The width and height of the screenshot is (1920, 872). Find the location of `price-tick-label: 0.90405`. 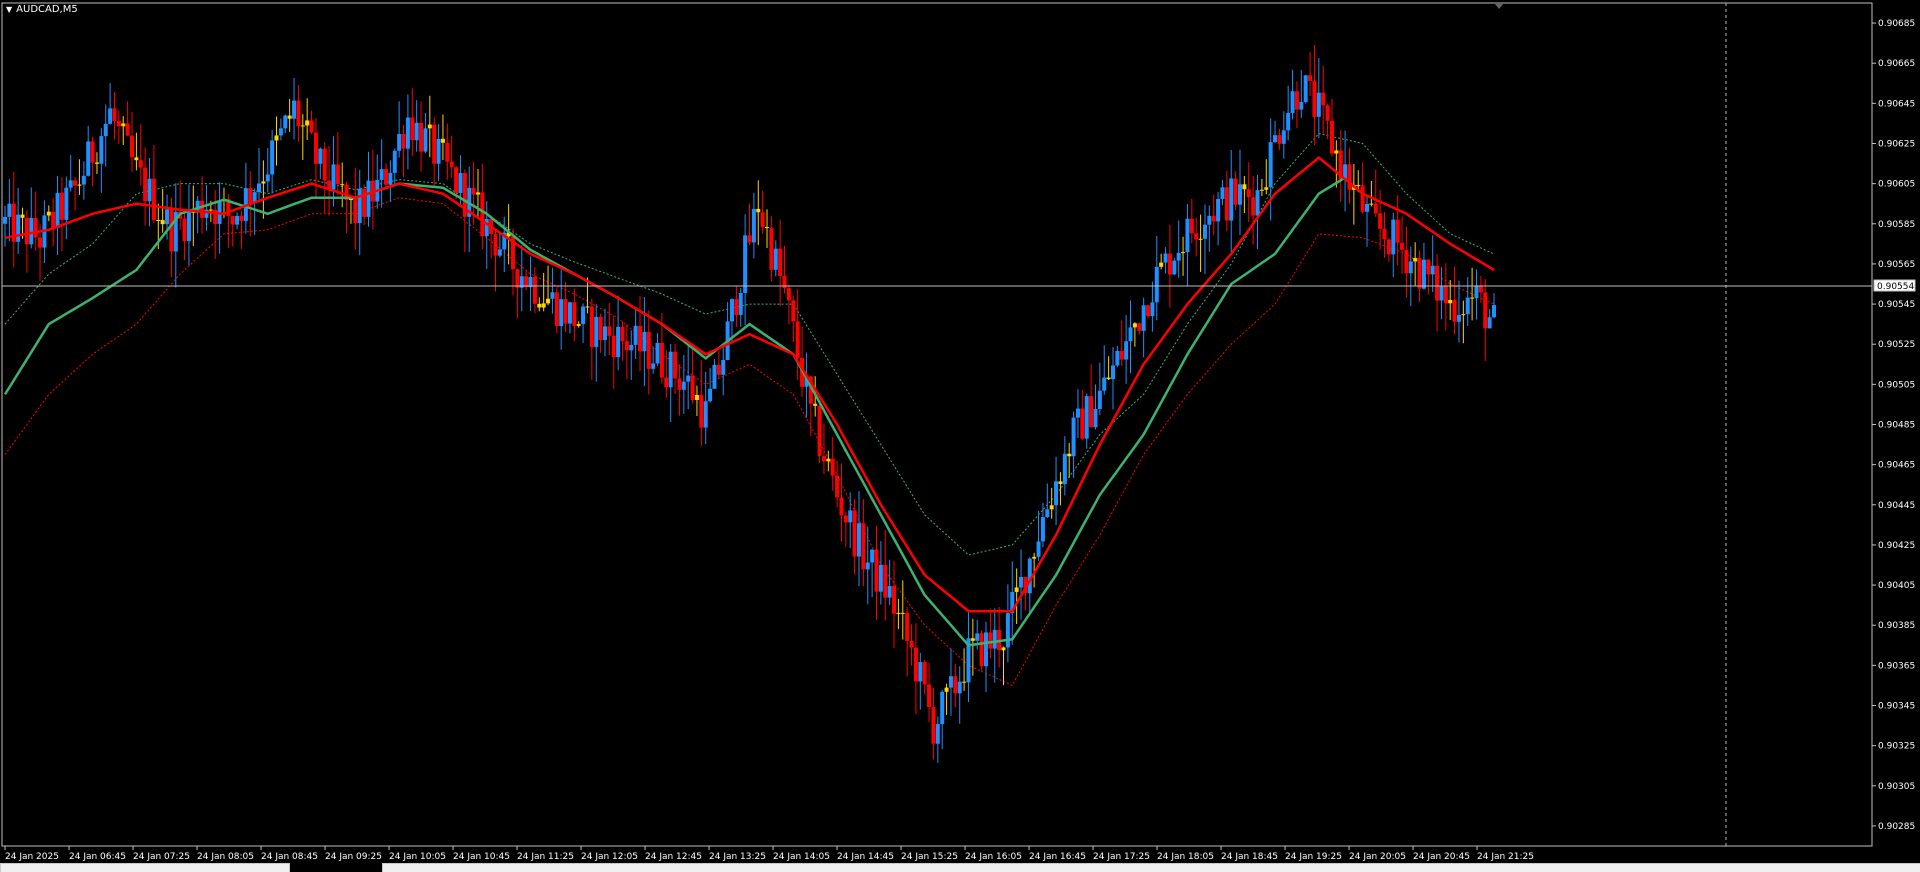

price-tick-label: 0.90405 is located at coordinates (1896, 586).